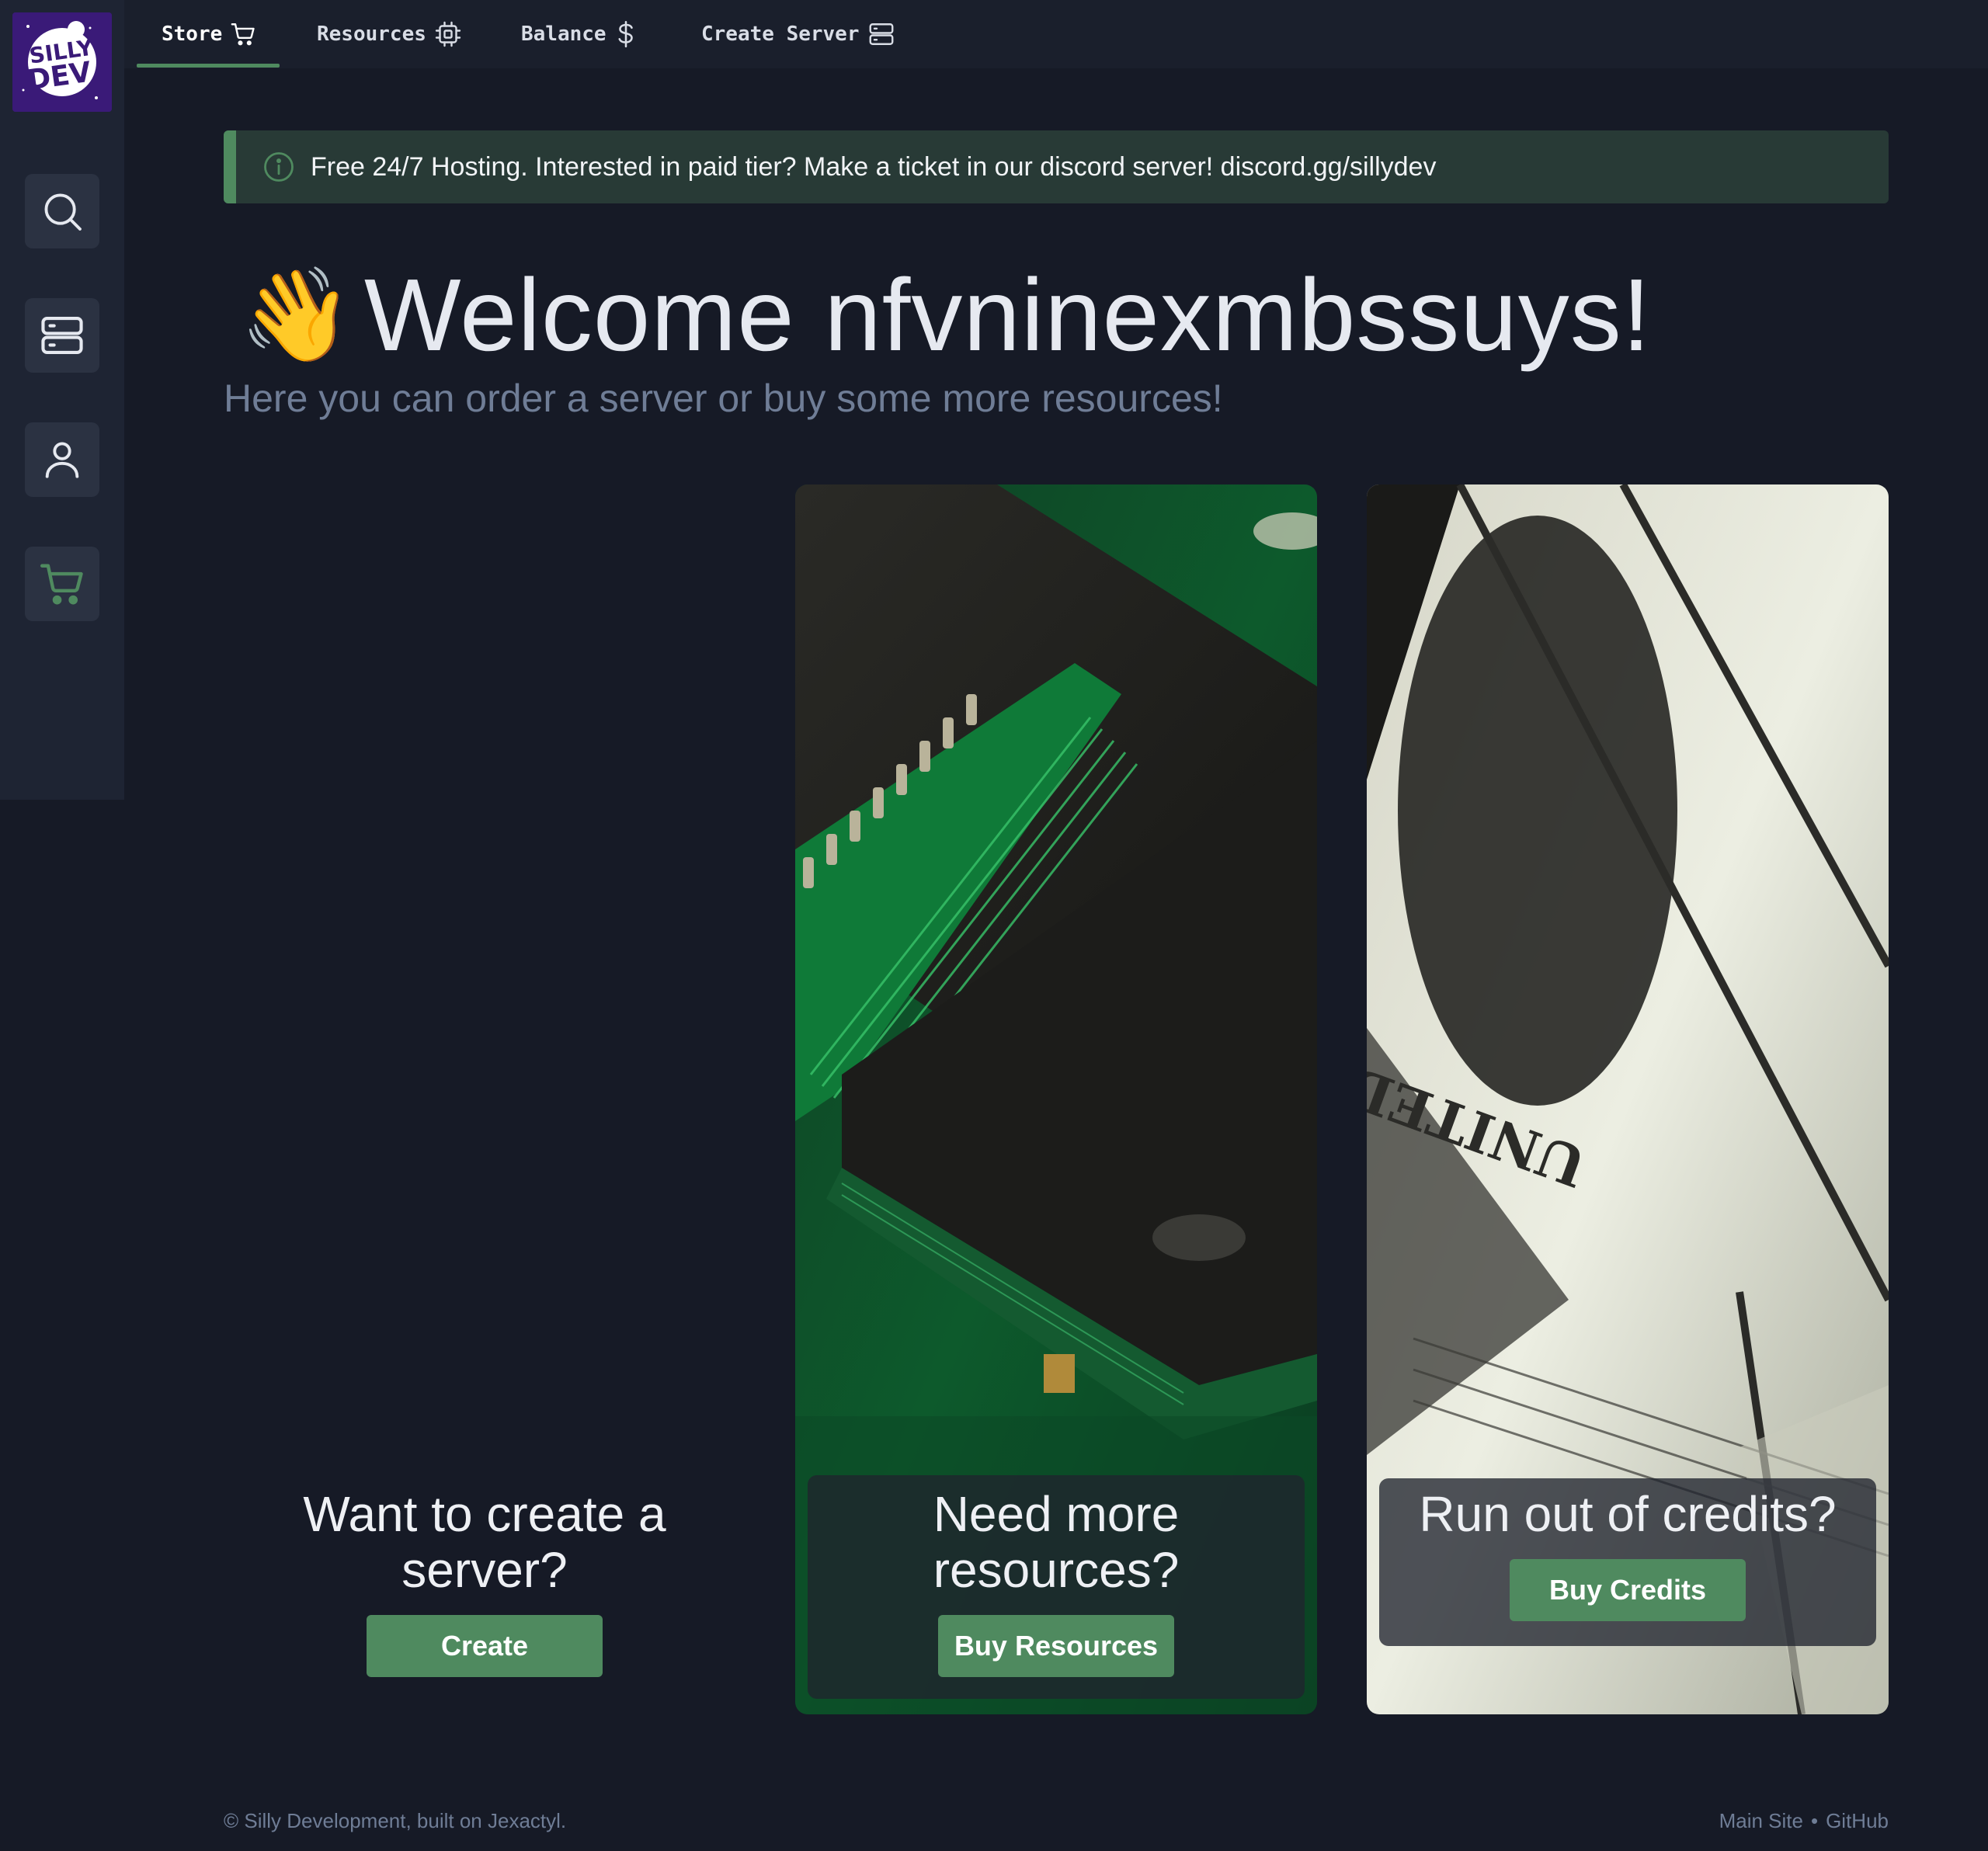 This screenshot has width=1988, height=1851. I want to click on info-icon, so click(279, 167).